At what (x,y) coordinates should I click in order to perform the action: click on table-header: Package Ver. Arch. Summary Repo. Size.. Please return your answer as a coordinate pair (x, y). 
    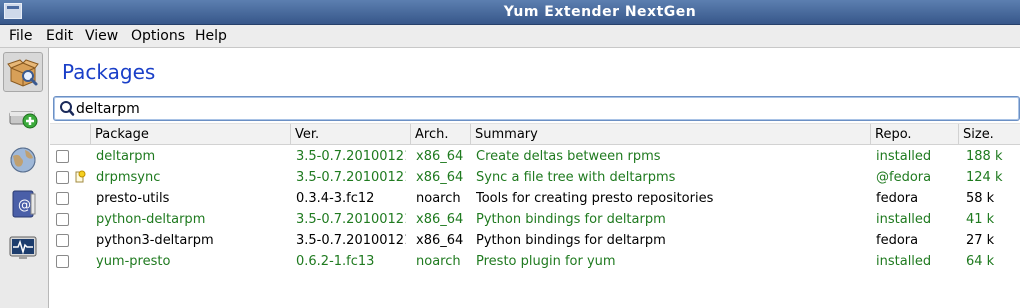
    Looking at the image, I should click on (535, 134).